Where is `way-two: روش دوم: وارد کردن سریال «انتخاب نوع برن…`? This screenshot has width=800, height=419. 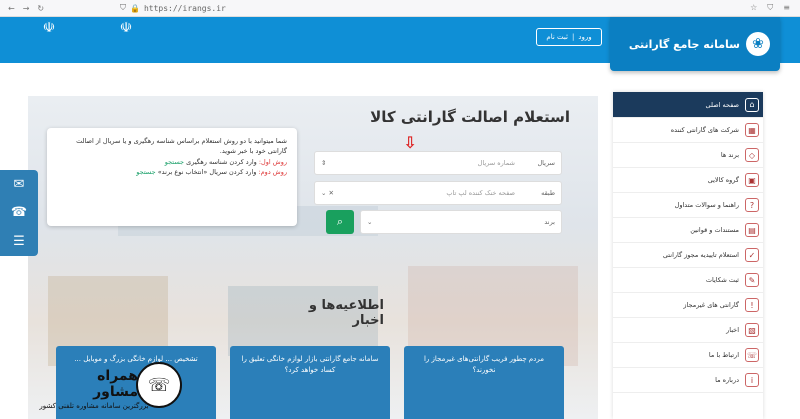 way-two: روش دوم: وارد کردن سریال «انتخاب نوع برن… is located at coordinates (211, 172).